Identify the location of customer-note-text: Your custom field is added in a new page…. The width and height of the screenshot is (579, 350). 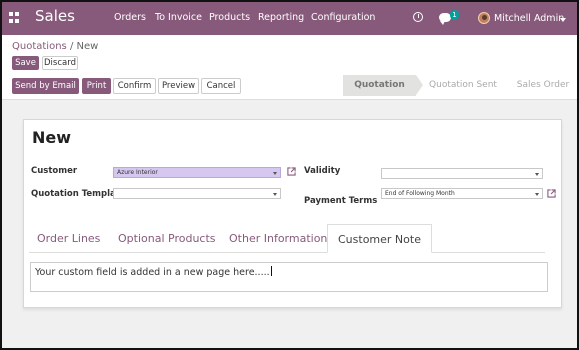
(152, 272).